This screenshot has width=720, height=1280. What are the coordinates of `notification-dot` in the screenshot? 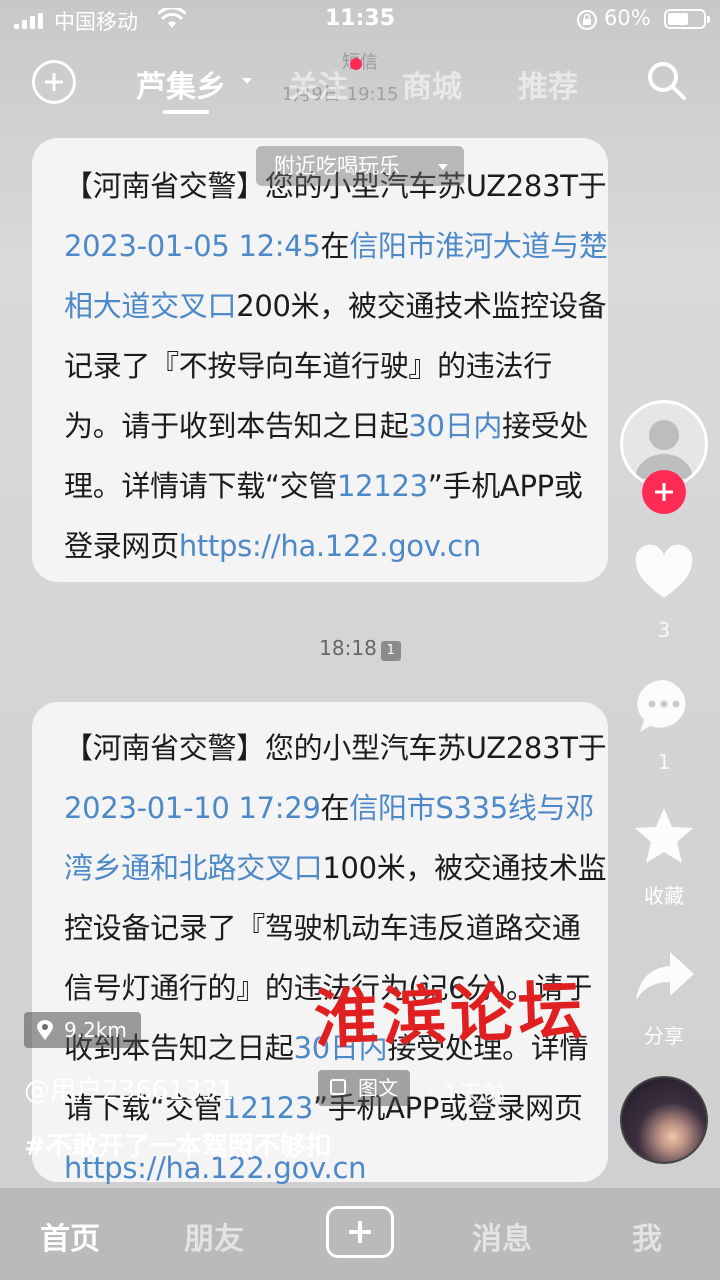 It's located at (356, 64).